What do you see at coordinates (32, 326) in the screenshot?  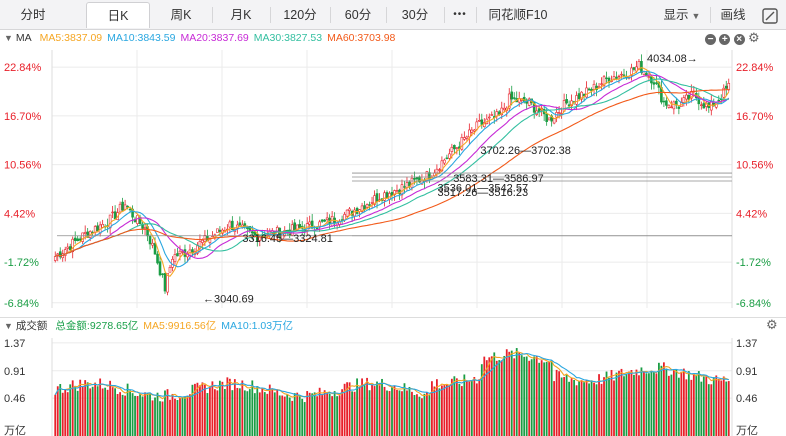 I see `volume-indicator-name: 成交额` at bounding box center [32, 326].